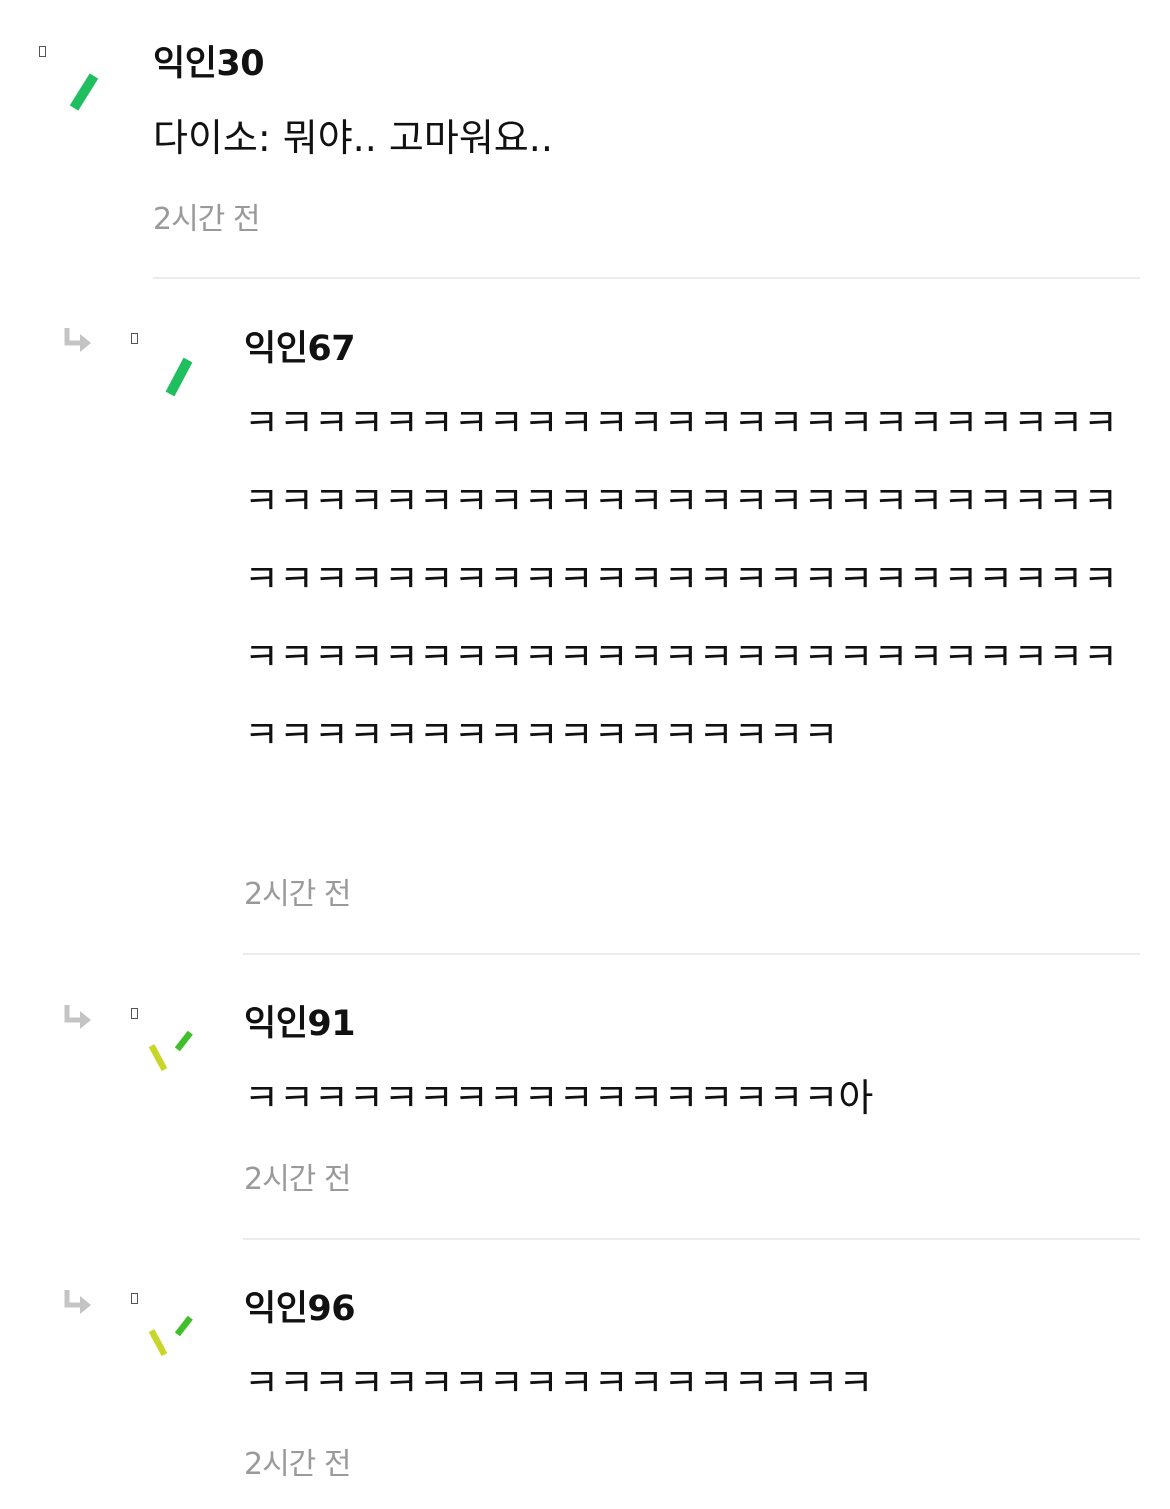 The image size is (1170, 1509). Describe the element at coordinates (559, 1098) in the screenshot. I see `reply-content: ㅋㅋㅋㅋㅋㅋㅋㅋㅋㅋㅋㅋㅋㅋㅋㅋㅋ아` at that location.